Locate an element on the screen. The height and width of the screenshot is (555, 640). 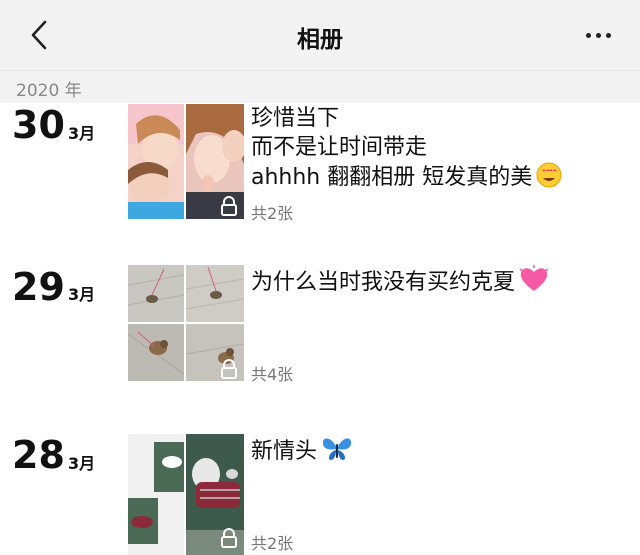
caption-line-with-emoji: ahhhh 翻翻相册 短发真的美 is located at coordinates (435, 177).